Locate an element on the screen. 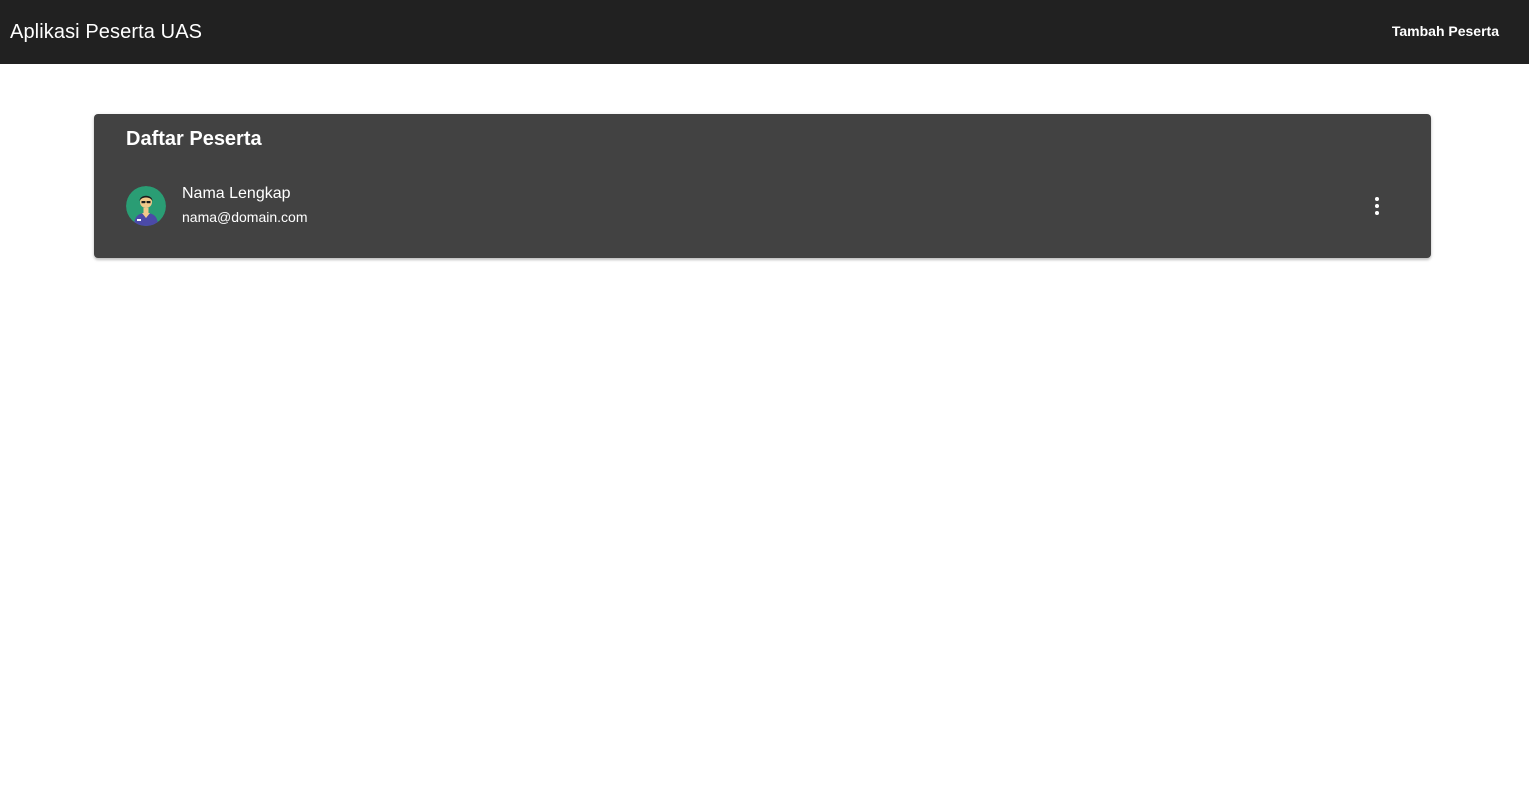  list-item-text: Nama Lengkap nama@domain.com is located at coordinates (245, 205).